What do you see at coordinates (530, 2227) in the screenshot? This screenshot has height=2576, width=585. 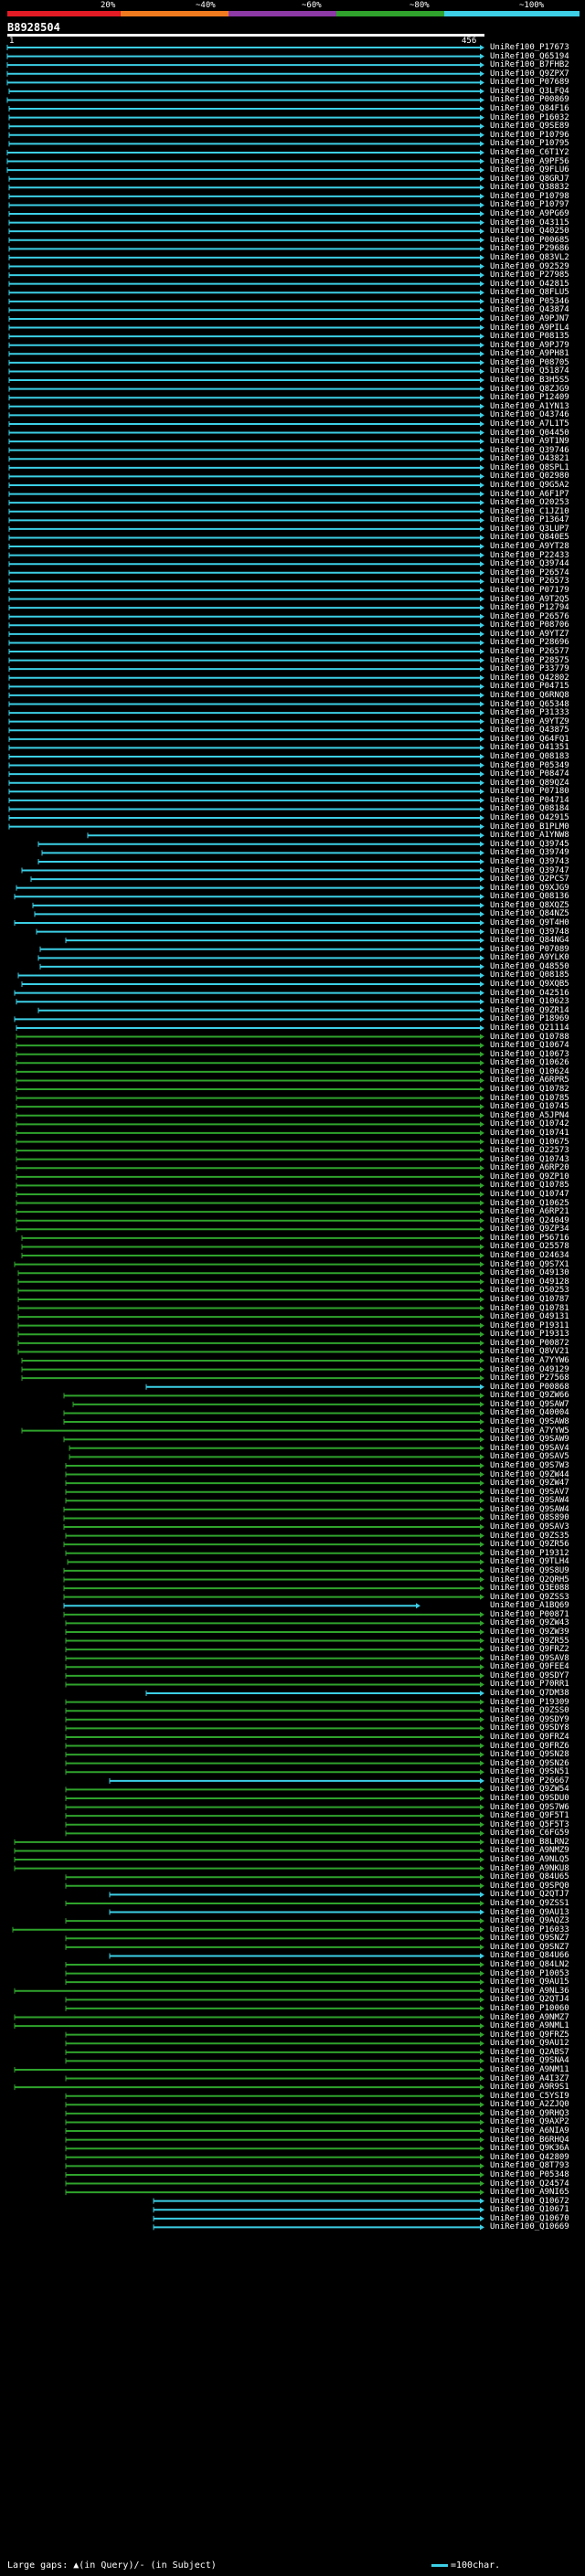 I see `hit-id-link: UniRef100_Q10669` at bounding box center [530, 2227].